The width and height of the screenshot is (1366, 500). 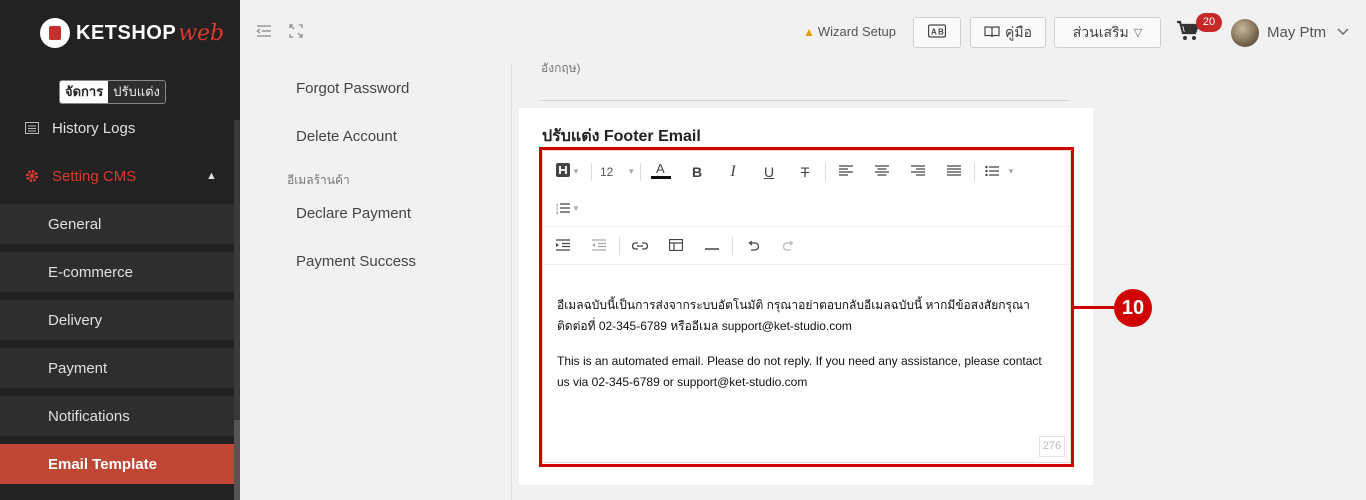 I want to click on sidebar-item-setting-cms: Setting CMS ▲, so click(x=117, y=176).